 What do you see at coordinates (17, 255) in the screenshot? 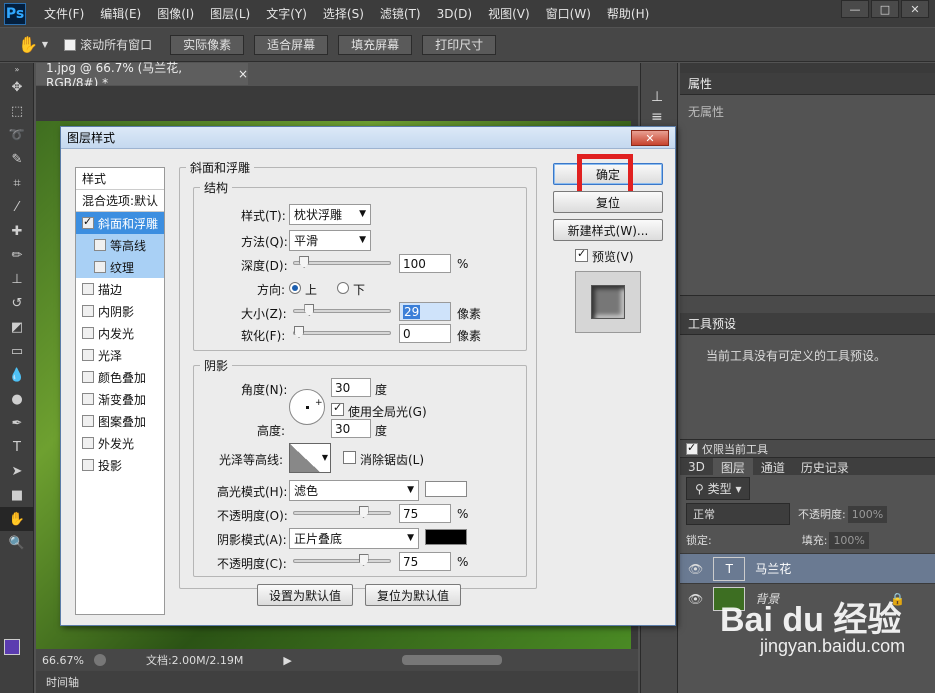
I see `brush-tool-icon: ✏` at bounding box center [17, 255].